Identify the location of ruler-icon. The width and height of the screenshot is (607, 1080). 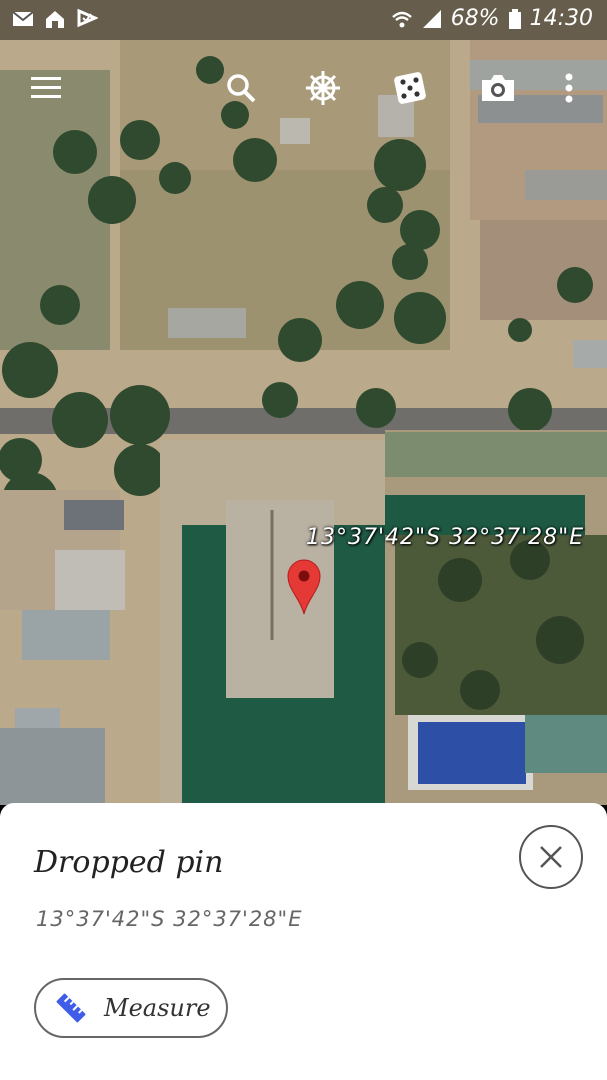
(71, 1008).